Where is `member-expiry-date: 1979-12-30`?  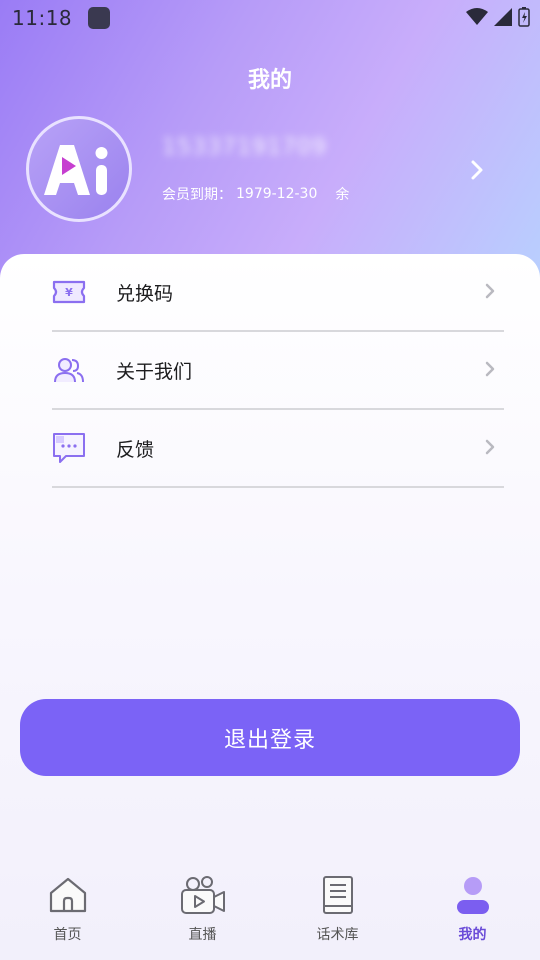
member-expiry-date: 1979-12-30 is located at coordinates (277, 194).